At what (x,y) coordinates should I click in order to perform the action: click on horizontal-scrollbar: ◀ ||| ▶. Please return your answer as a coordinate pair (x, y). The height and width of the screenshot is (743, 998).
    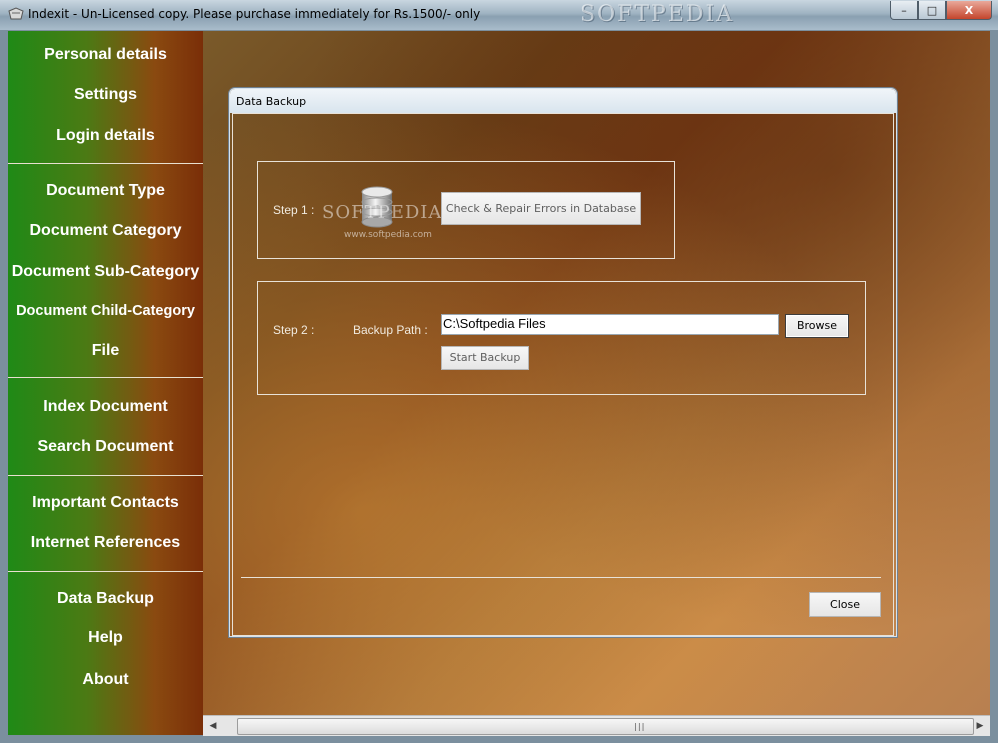
    Looking at the image, I should click on (596, 725).